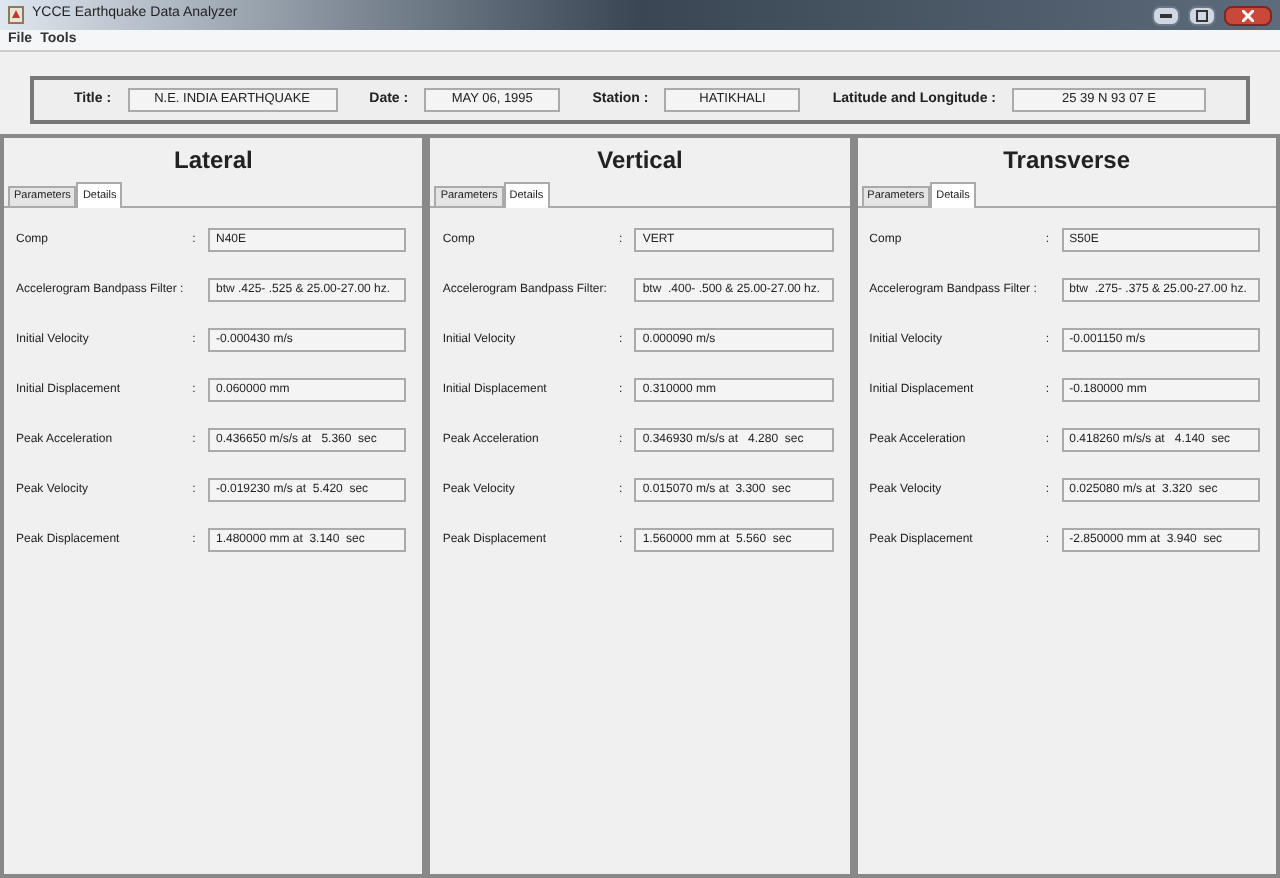 This screenshot has height=878, width=1280. I want to click on minimize-button, so click(1166, 15).